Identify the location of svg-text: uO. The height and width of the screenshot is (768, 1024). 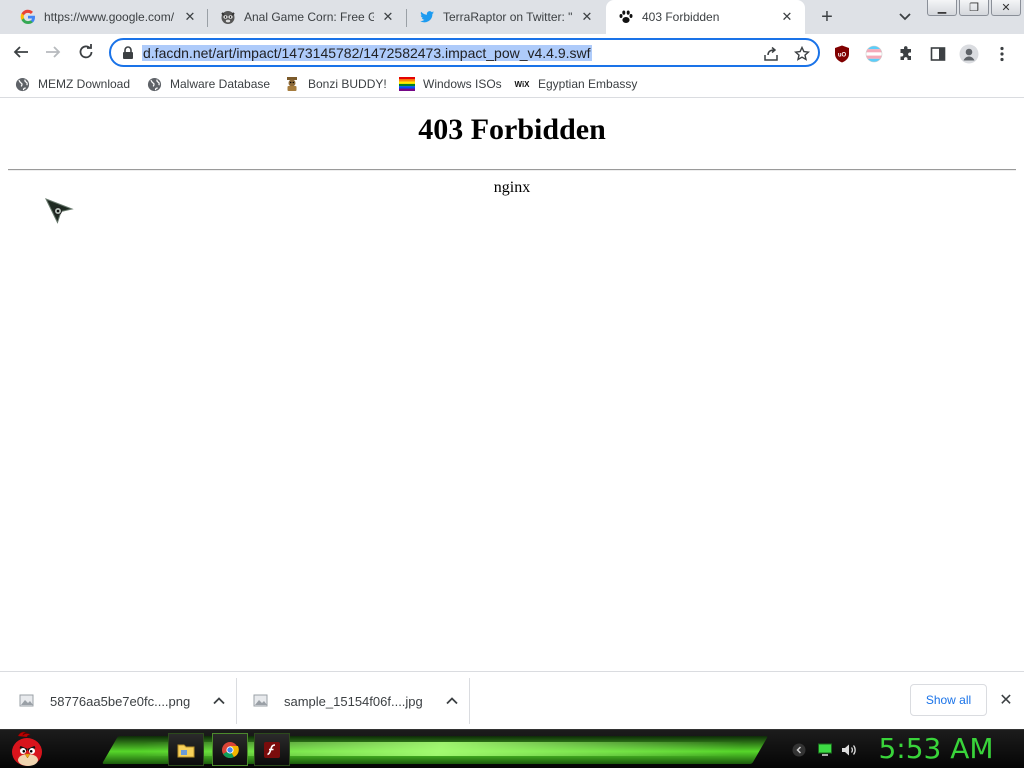
(842, 56).